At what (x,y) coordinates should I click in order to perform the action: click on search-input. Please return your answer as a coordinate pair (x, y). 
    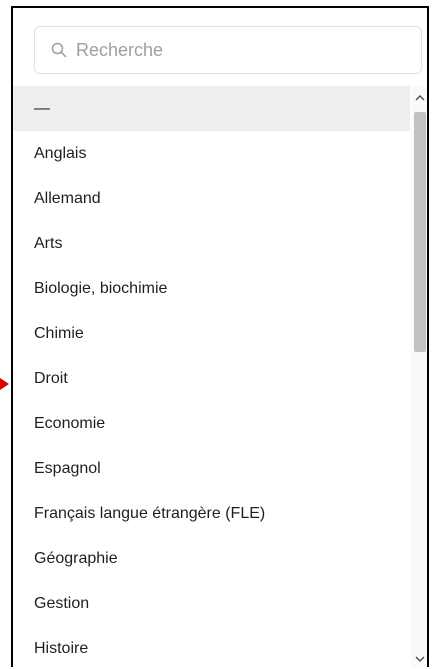
    Looking at the image, I should click on (226, 50).